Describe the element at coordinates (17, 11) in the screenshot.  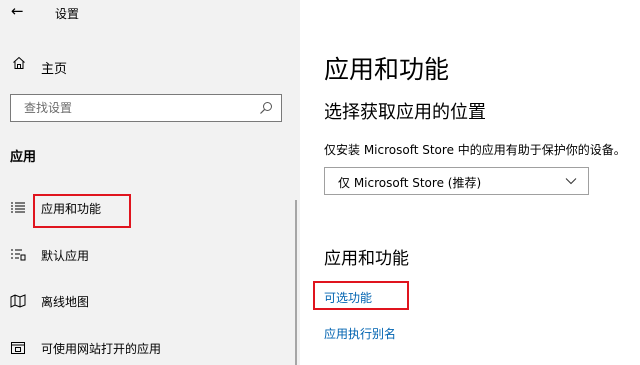
I see `back-arrow-icon: ←` at that location.